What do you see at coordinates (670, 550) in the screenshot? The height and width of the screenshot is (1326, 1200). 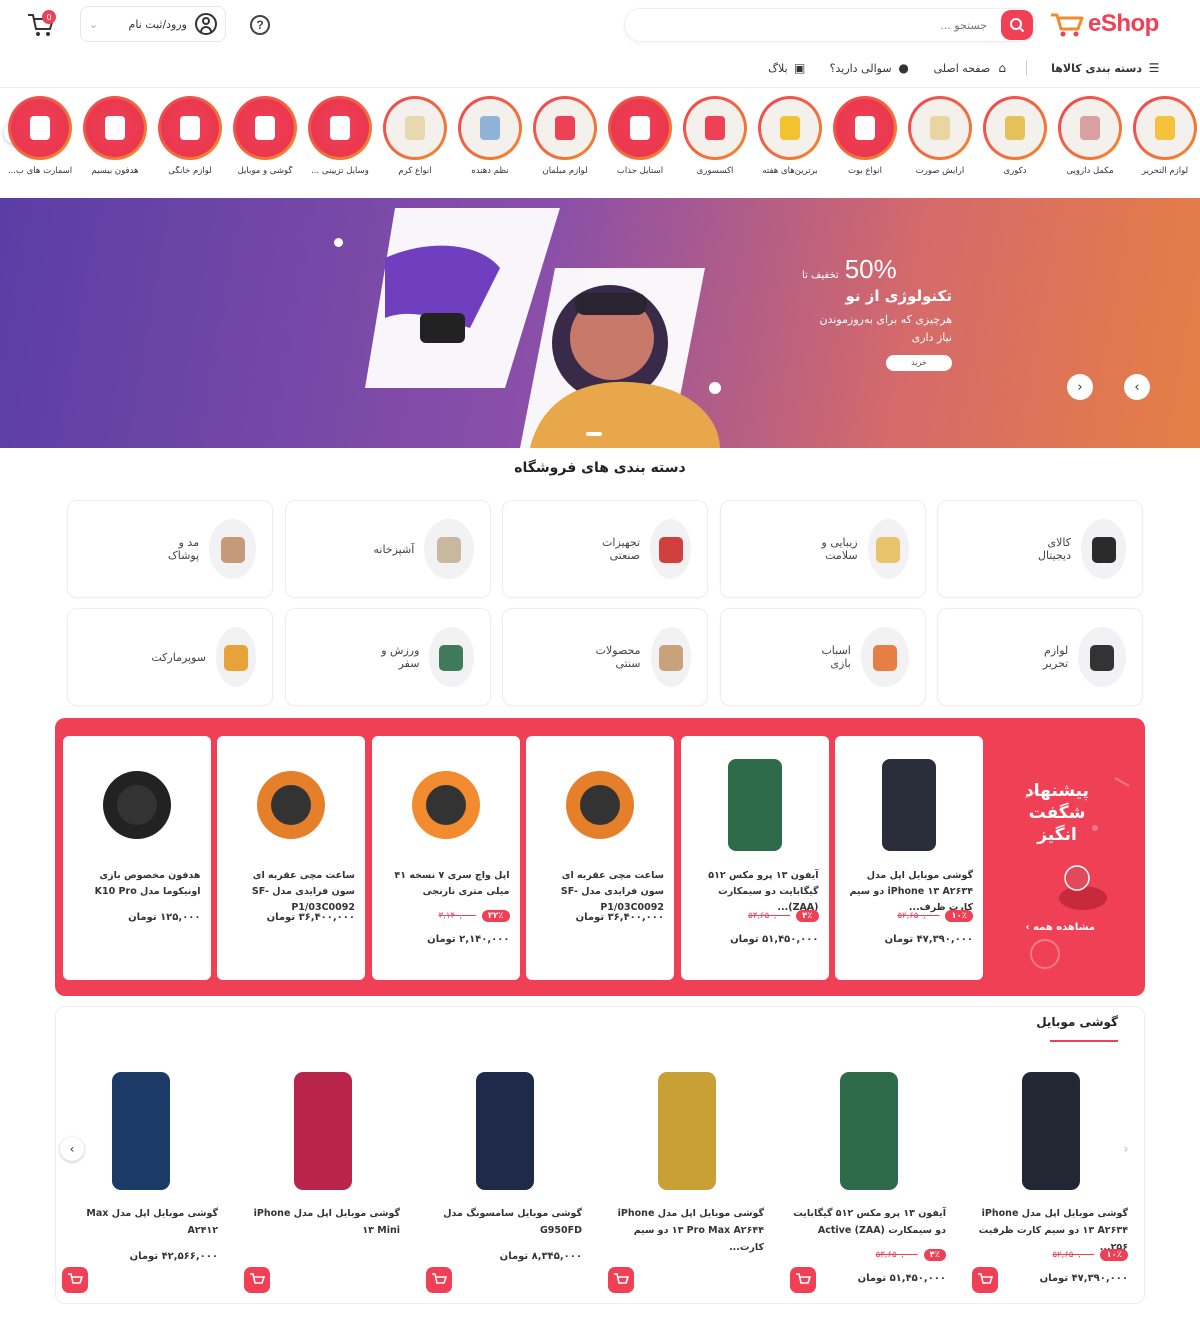 I see `tools-glyph` at bounding box center [670, 550].